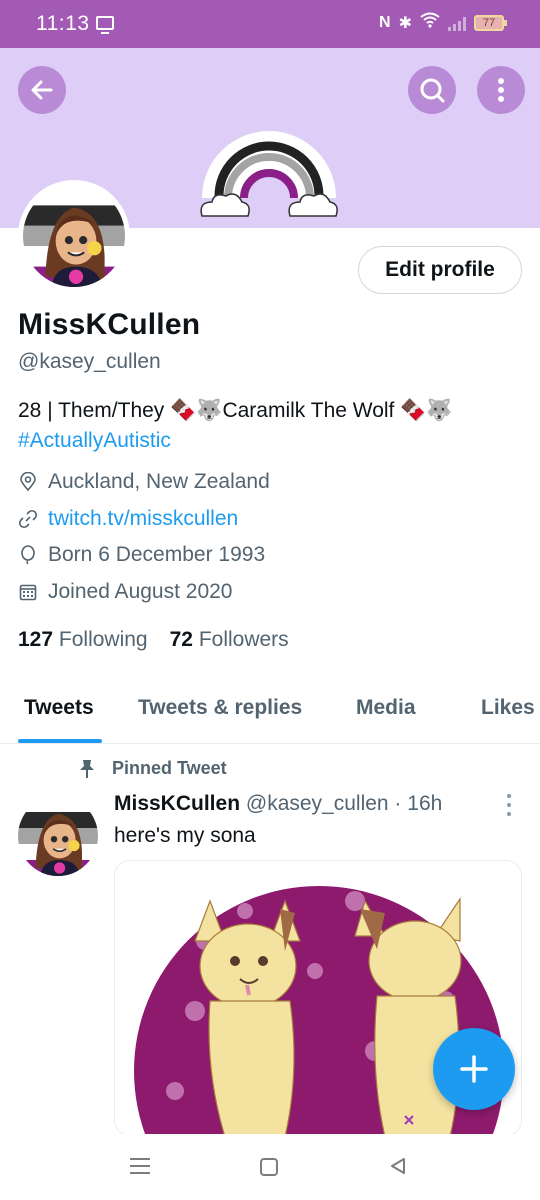  I want to click on link-icon, so click(28, 519).